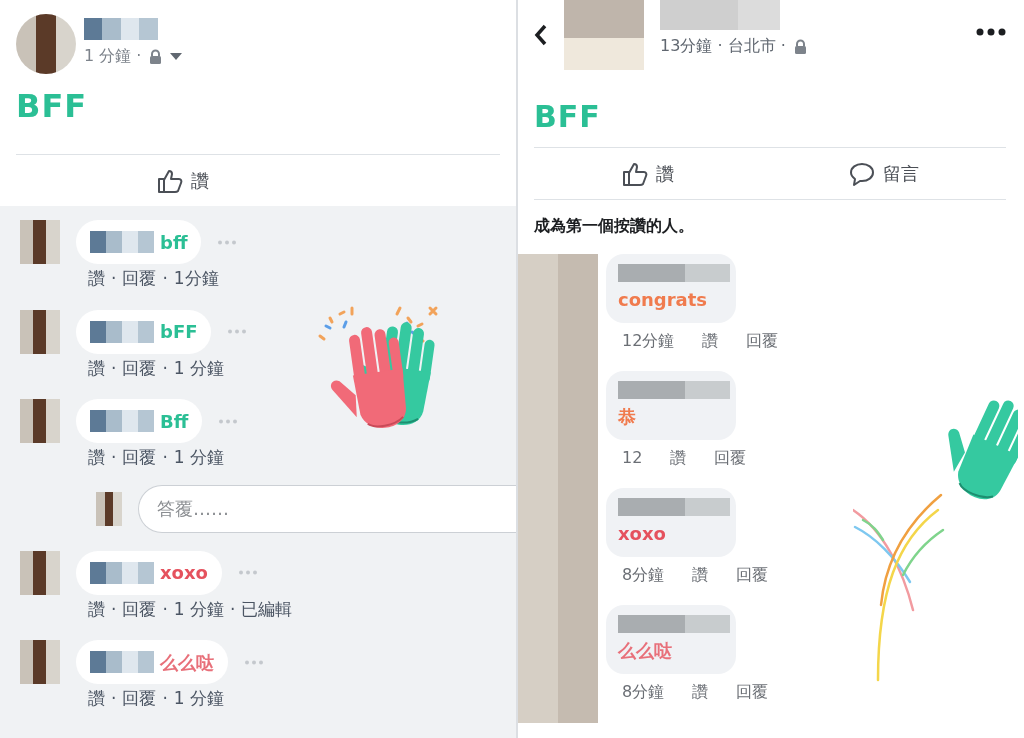 The image size is (1024, 738). Describe the element at coordinates (723, 46) in the screenshot. I see `post-meta: 13分鐘 · 台北市 ·` at that location.